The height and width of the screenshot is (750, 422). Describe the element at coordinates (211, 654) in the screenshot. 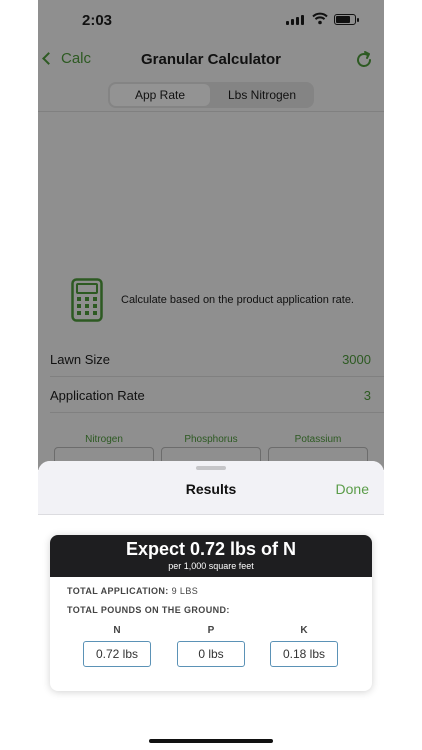

I see `npk-value: 0 lbs` at that location.